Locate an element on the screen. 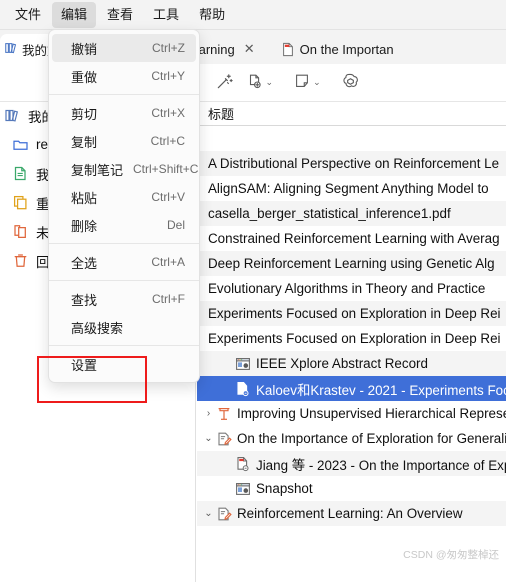 Image resolution: width=506 pixels, height=582 pixels. toolbar-new-note-button: ⌄ is located at coordinates (307, 83).